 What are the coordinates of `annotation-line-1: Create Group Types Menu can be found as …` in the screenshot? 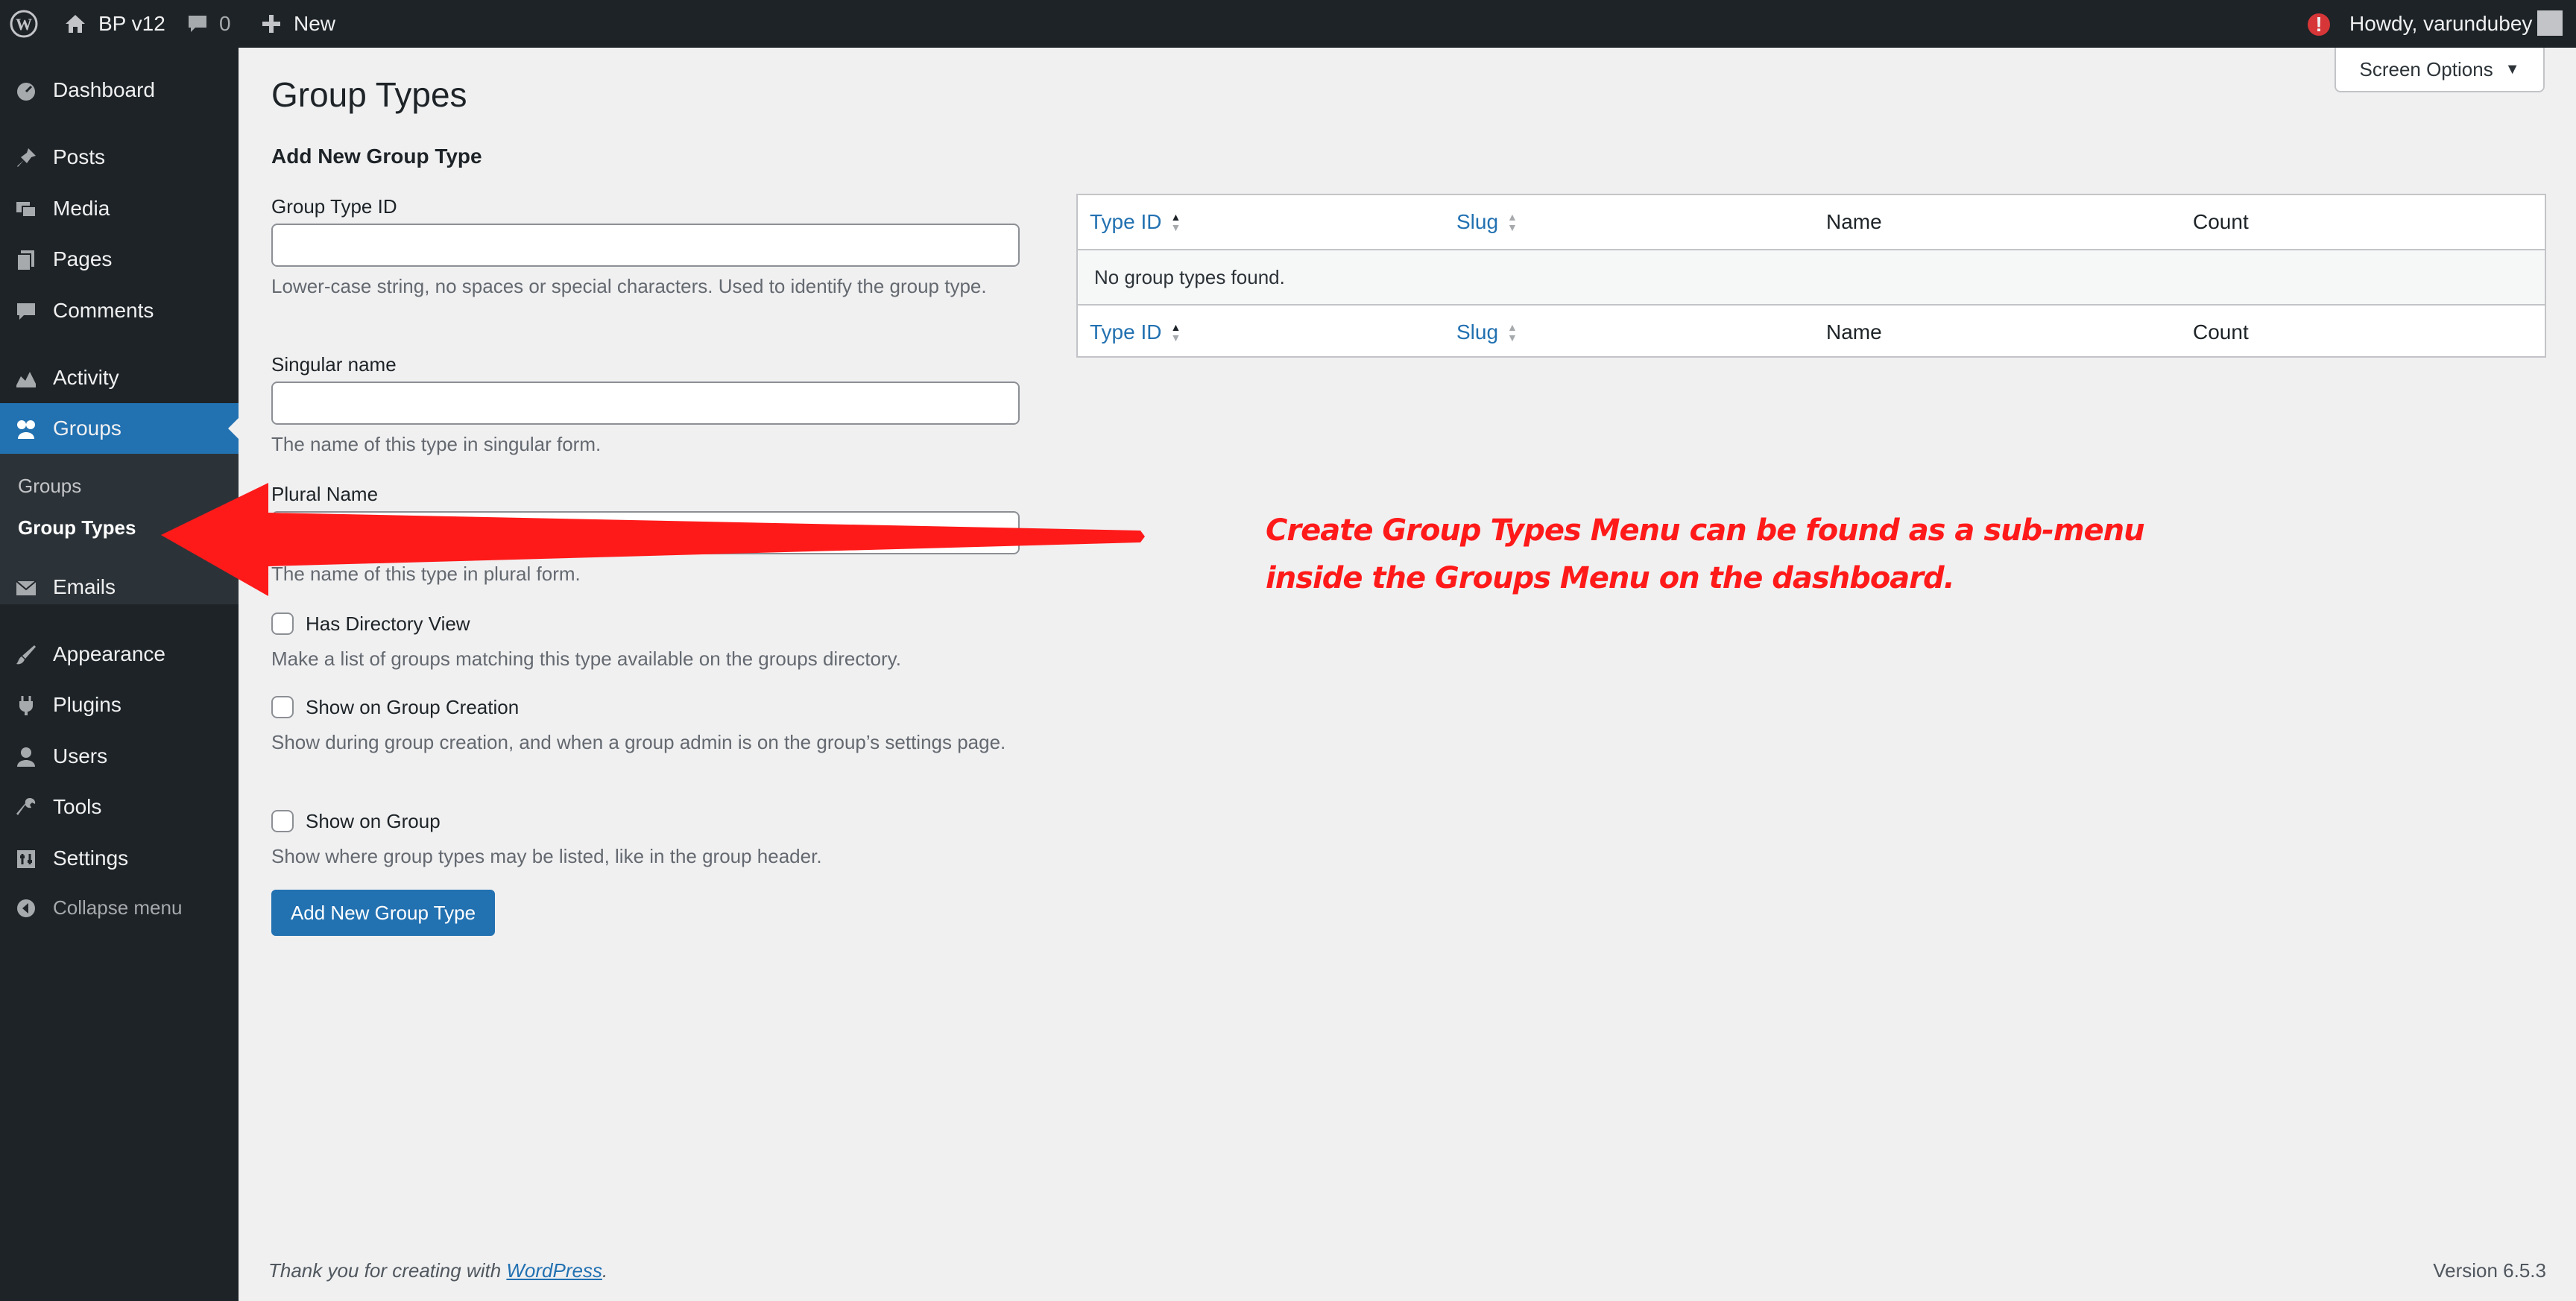 It's located at (1705, 530).